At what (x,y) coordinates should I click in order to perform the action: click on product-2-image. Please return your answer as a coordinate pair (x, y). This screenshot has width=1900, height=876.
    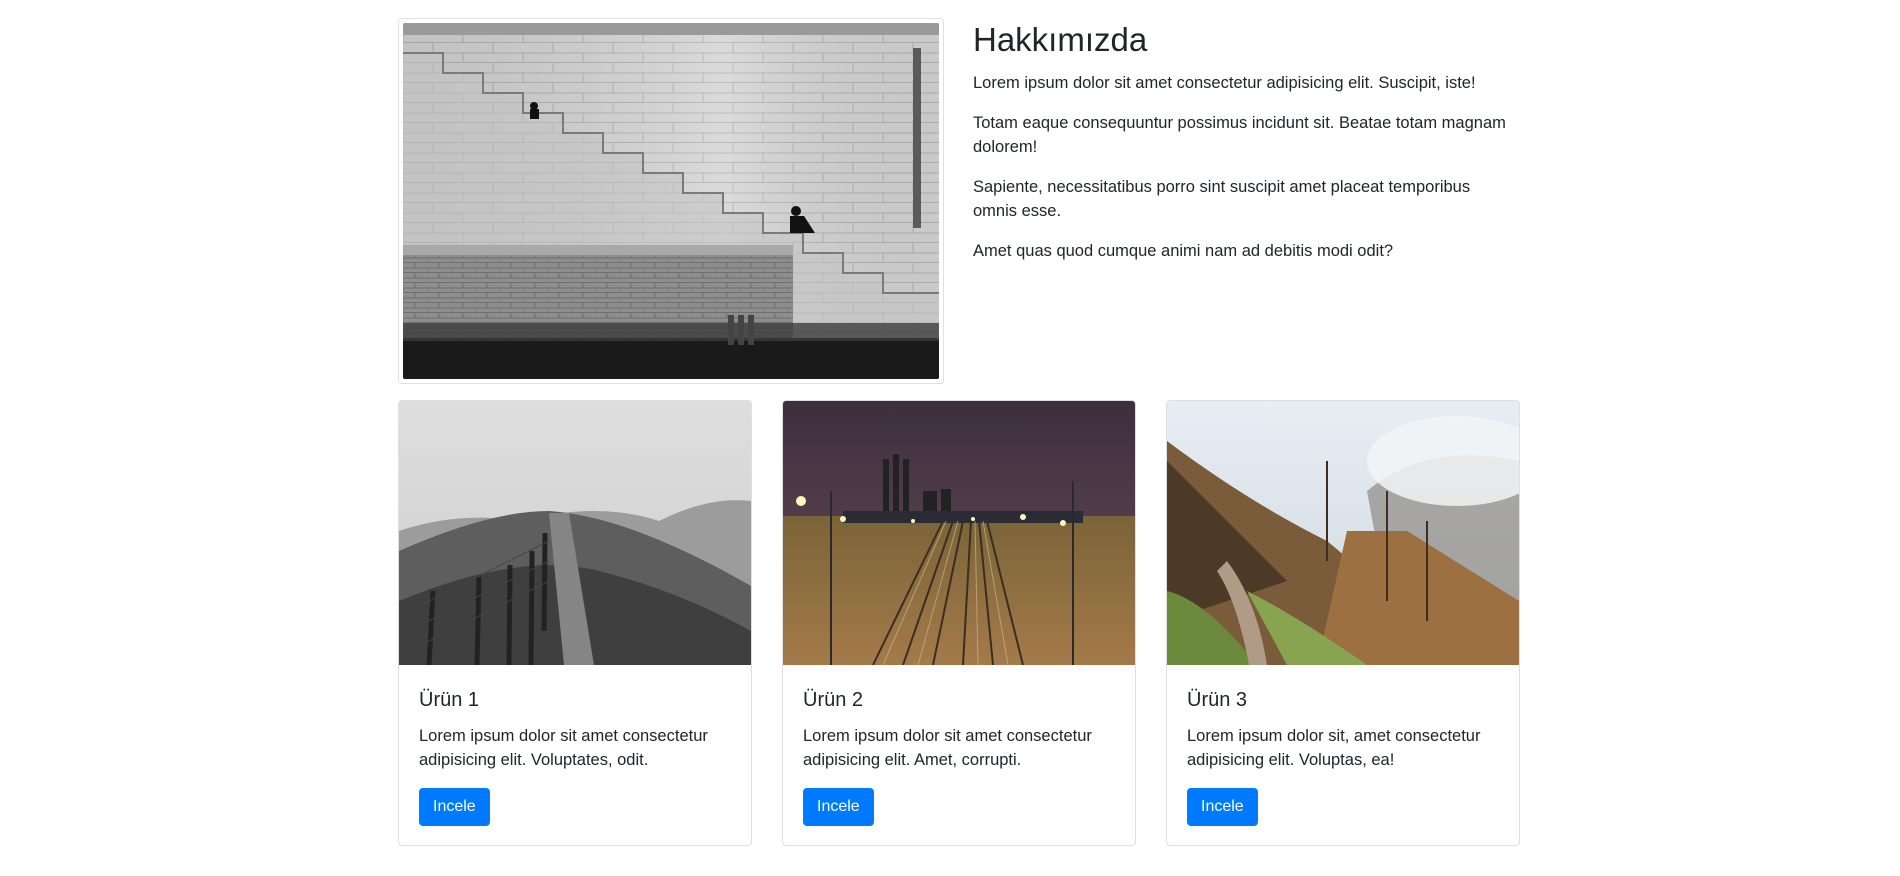
    Looking at the image, I should click on (959, 533).